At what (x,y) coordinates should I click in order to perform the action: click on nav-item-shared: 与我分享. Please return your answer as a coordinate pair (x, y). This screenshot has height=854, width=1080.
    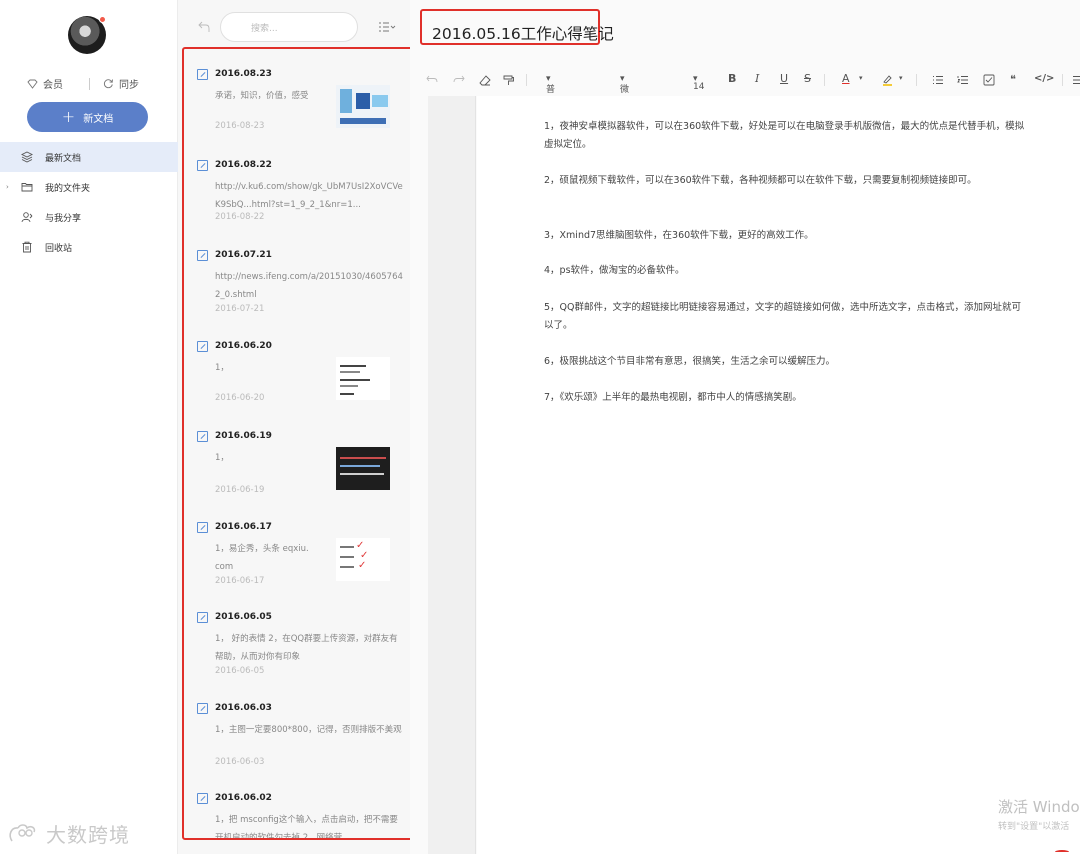
    Looking at the image, I should click on (89, 217).